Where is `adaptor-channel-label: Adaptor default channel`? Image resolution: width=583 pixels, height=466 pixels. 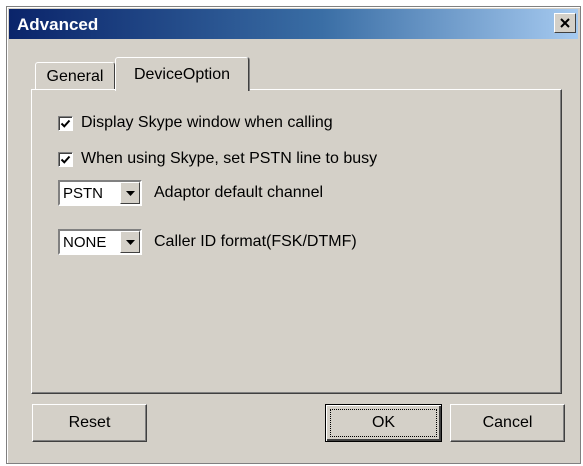
adaptor-channel-label: Adaptor default channel is located at coordinates (239, 192).